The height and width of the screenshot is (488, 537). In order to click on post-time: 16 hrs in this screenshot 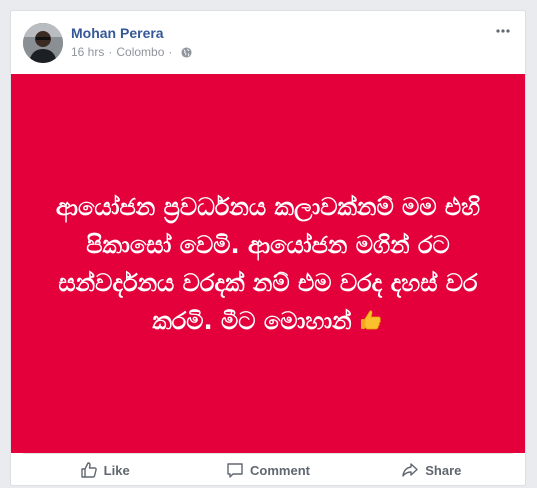, I will do `click(87, 52)`.